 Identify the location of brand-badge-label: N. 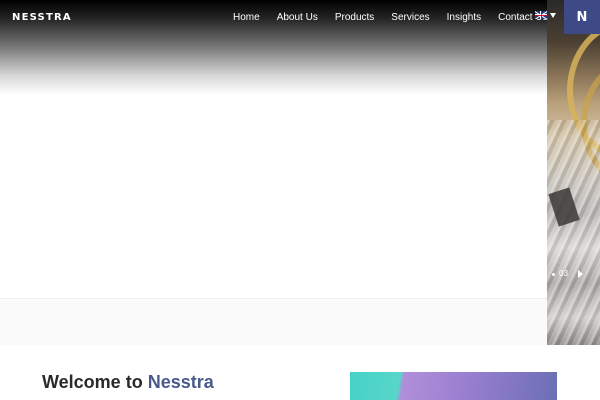
(582, 17).